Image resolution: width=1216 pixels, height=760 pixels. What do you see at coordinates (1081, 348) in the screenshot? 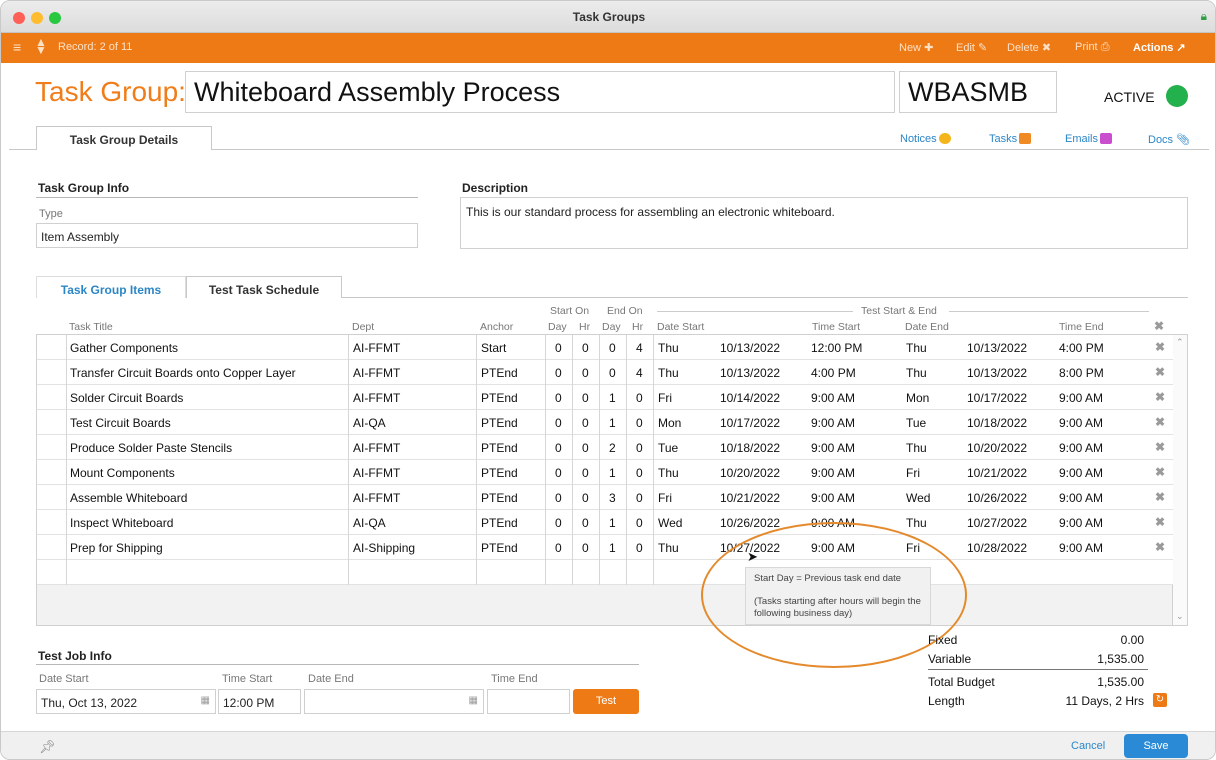
I see `end-time-cell: 4:00 PM` at bounding box center [1081, 348].